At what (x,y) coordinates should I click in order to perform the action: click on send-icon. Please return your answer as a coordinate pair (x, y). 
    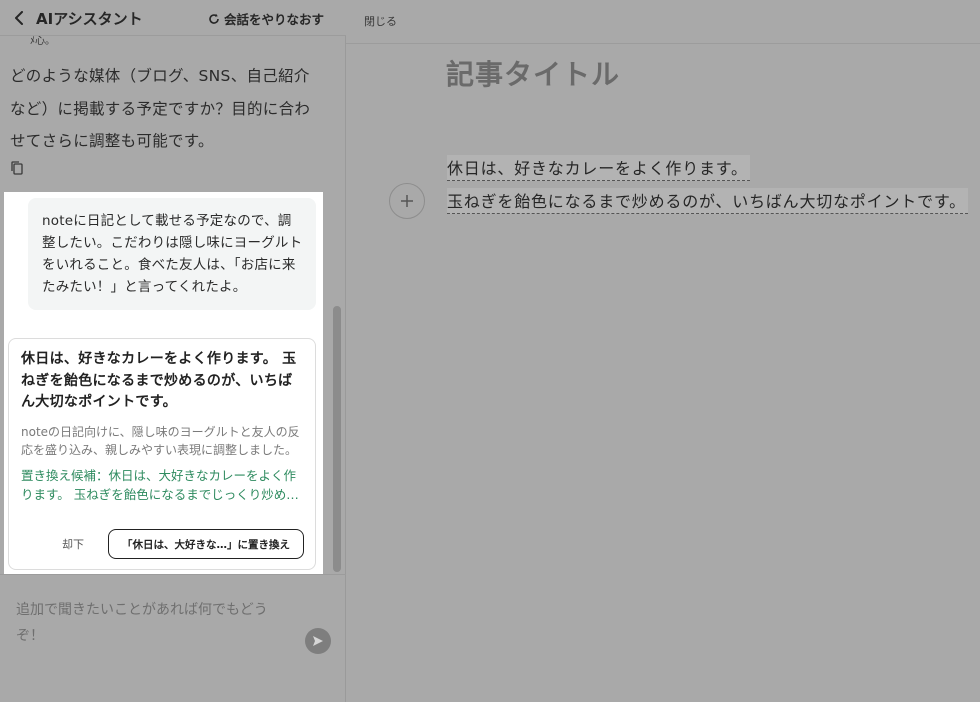
    Looking at the image, I should click on (318, 641).